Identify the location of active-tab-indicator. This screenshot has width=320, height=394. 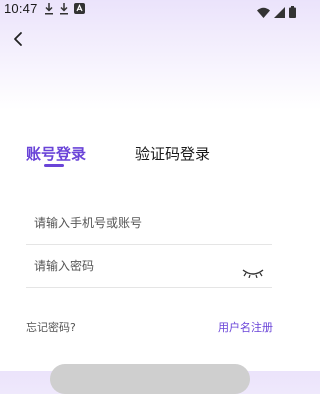
(54, 165).